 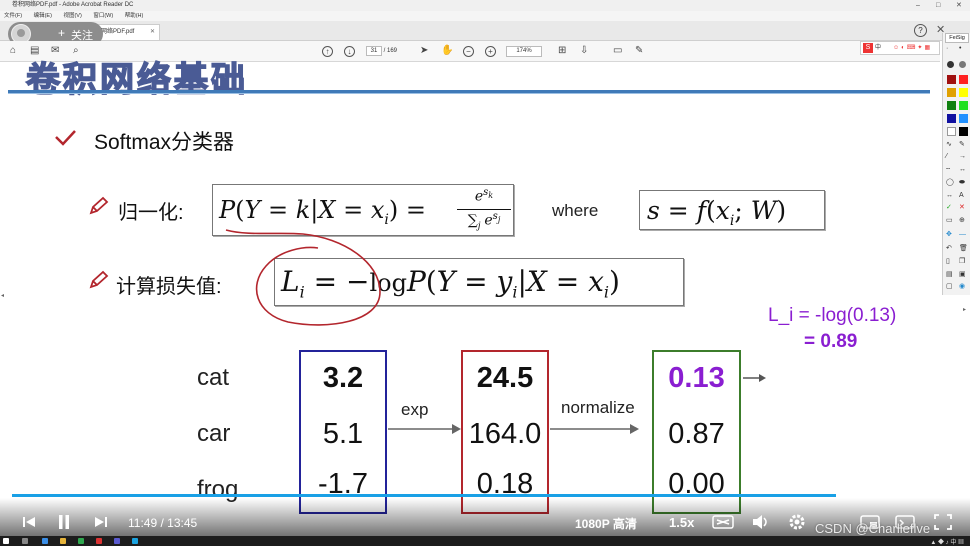 What do you see at coordinates (950, 183) in the screenshot?
I see `ellipse-icon: ◯` at bounding box center [950, 183].